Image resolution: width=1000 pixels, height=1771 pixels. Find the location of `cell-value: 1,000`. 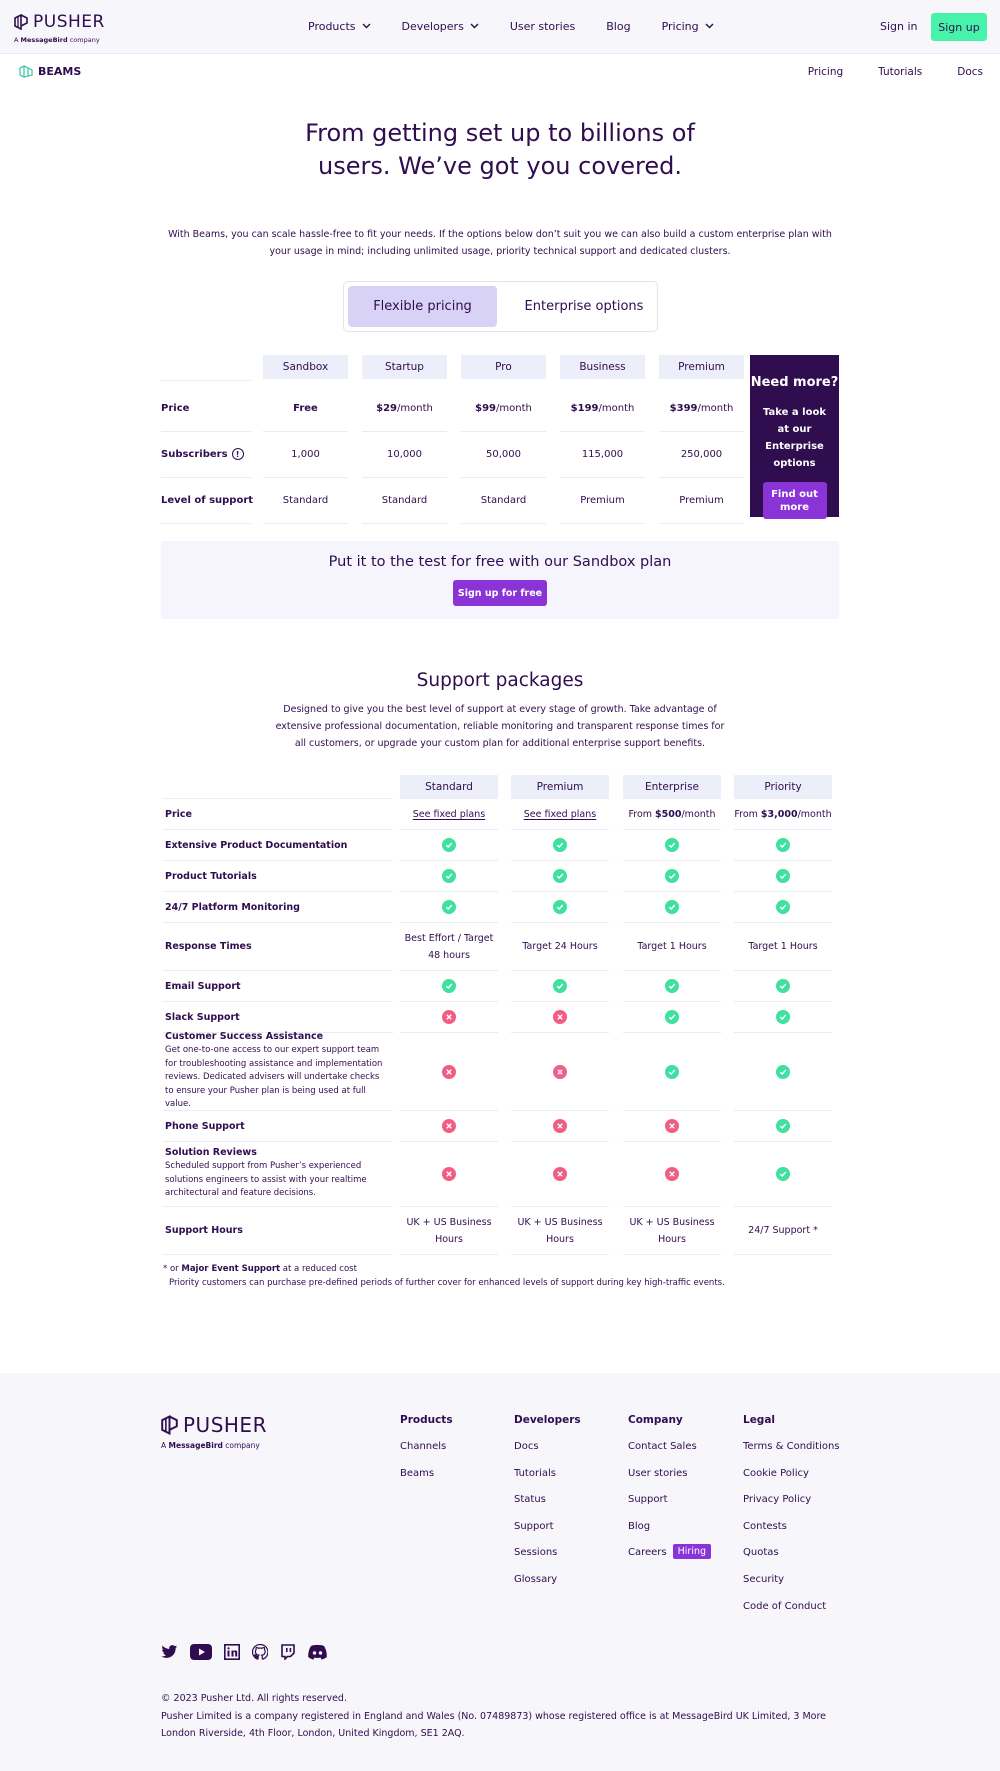

cell-value: 1,000 is located at coordinates (305, 454).